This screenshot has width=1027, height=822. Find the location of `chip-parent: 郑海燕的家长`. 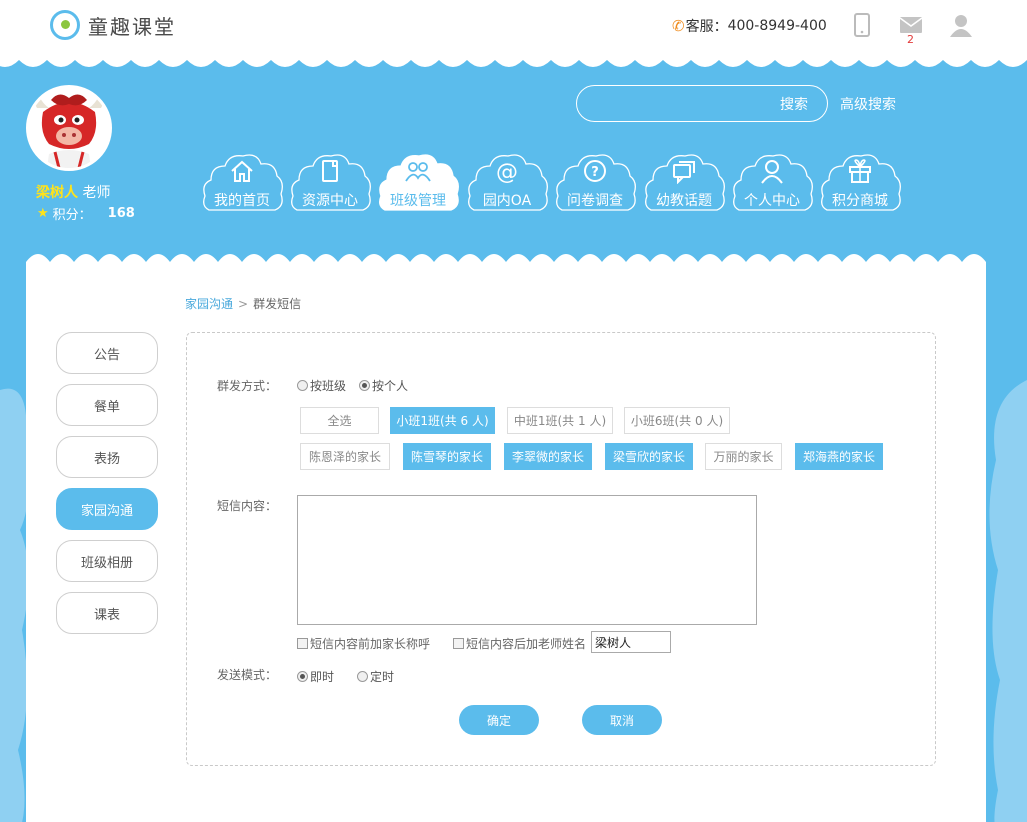

chip-parent: 郑海燕的家长 is located at coordinates (839, 456).